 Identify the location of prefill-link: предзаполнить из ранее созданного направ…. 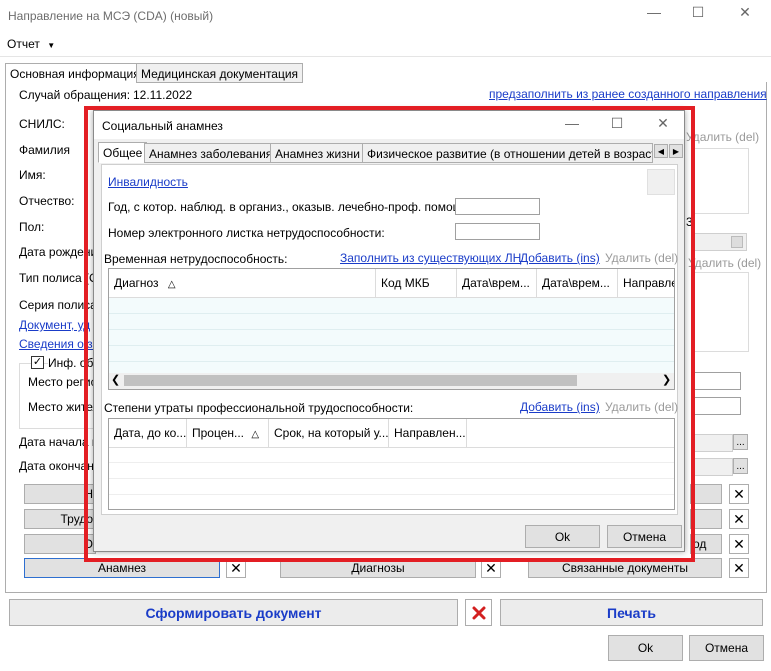
(628, 94).